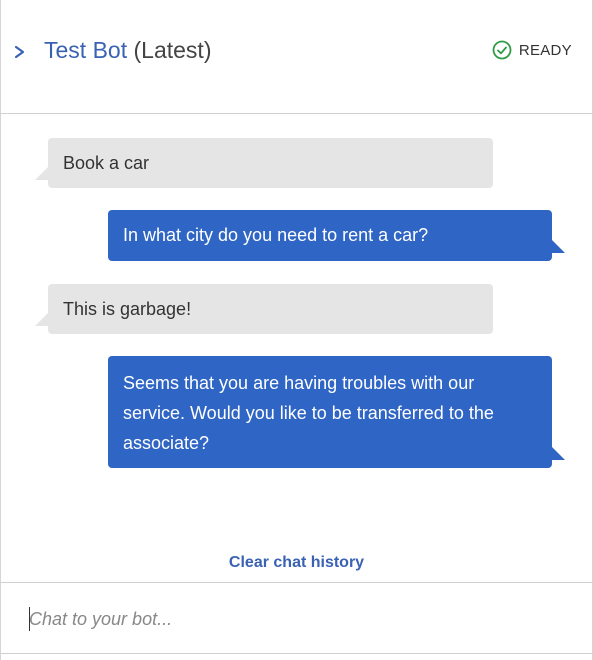 This screenshot has width=593, height=660. Describe the element at coordinates (85, 50) in the screenshot. I see `bot-name-link: Test Bot` at that location.